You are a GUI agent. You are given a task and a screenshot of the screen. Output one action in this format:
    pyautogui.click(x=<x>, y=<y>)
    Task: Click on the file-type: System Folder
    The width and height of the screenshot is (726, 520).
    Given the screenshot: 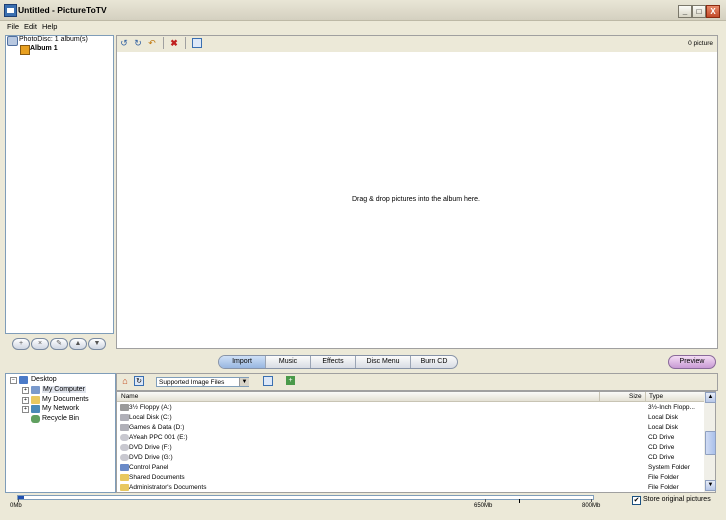 What is the action you would take?
    pyautogui.click(x=669, y=467)
    